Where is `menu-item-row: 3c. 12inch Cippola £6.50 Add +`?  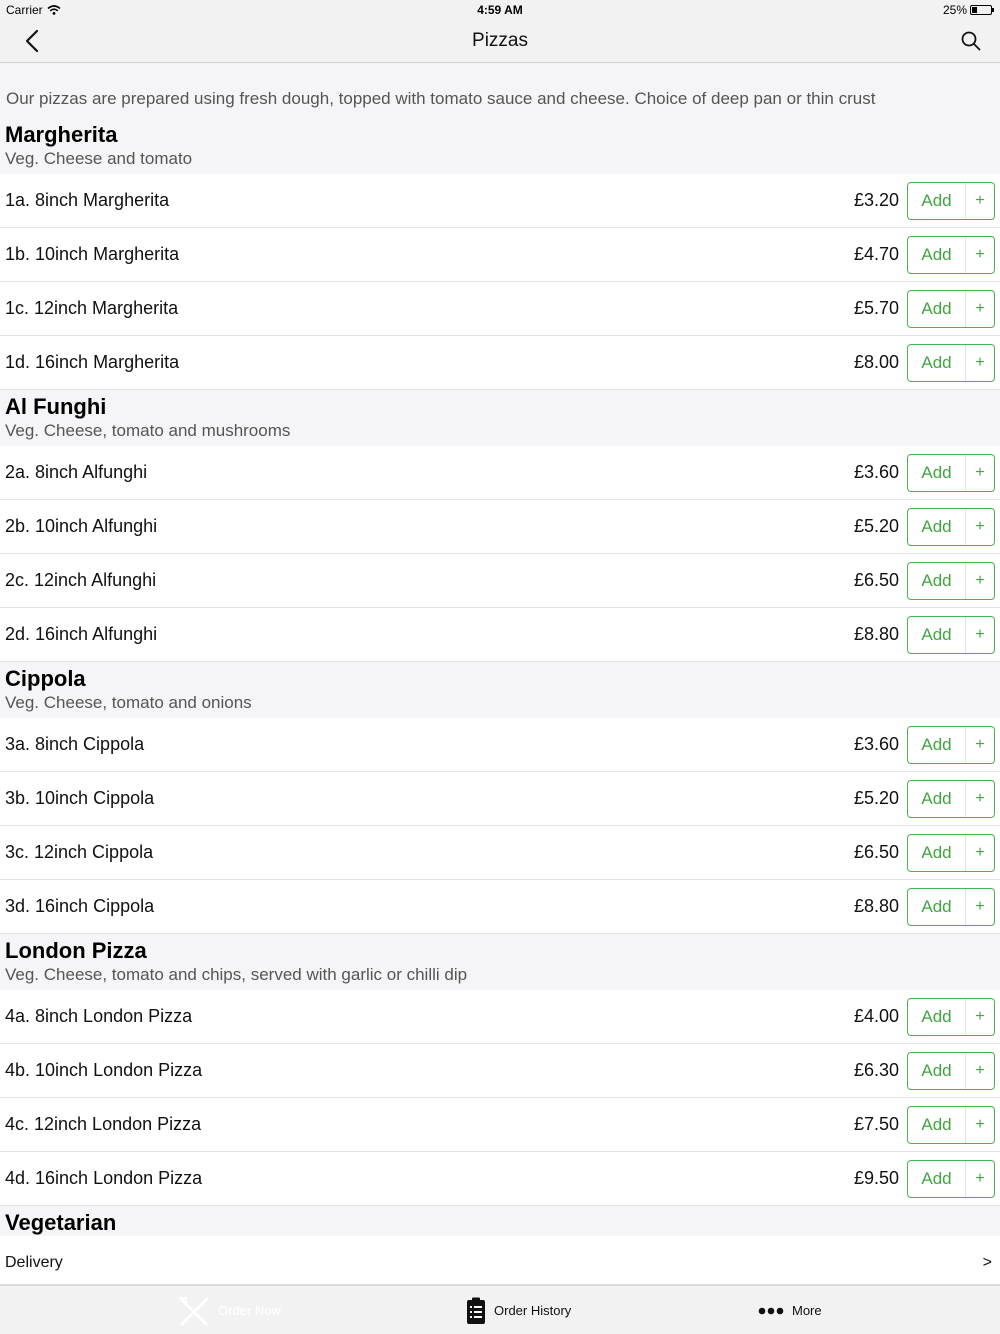
menu-item-row: 3c. 12inch Cippola £6.50 Add + is located at coordinates (500, 853).